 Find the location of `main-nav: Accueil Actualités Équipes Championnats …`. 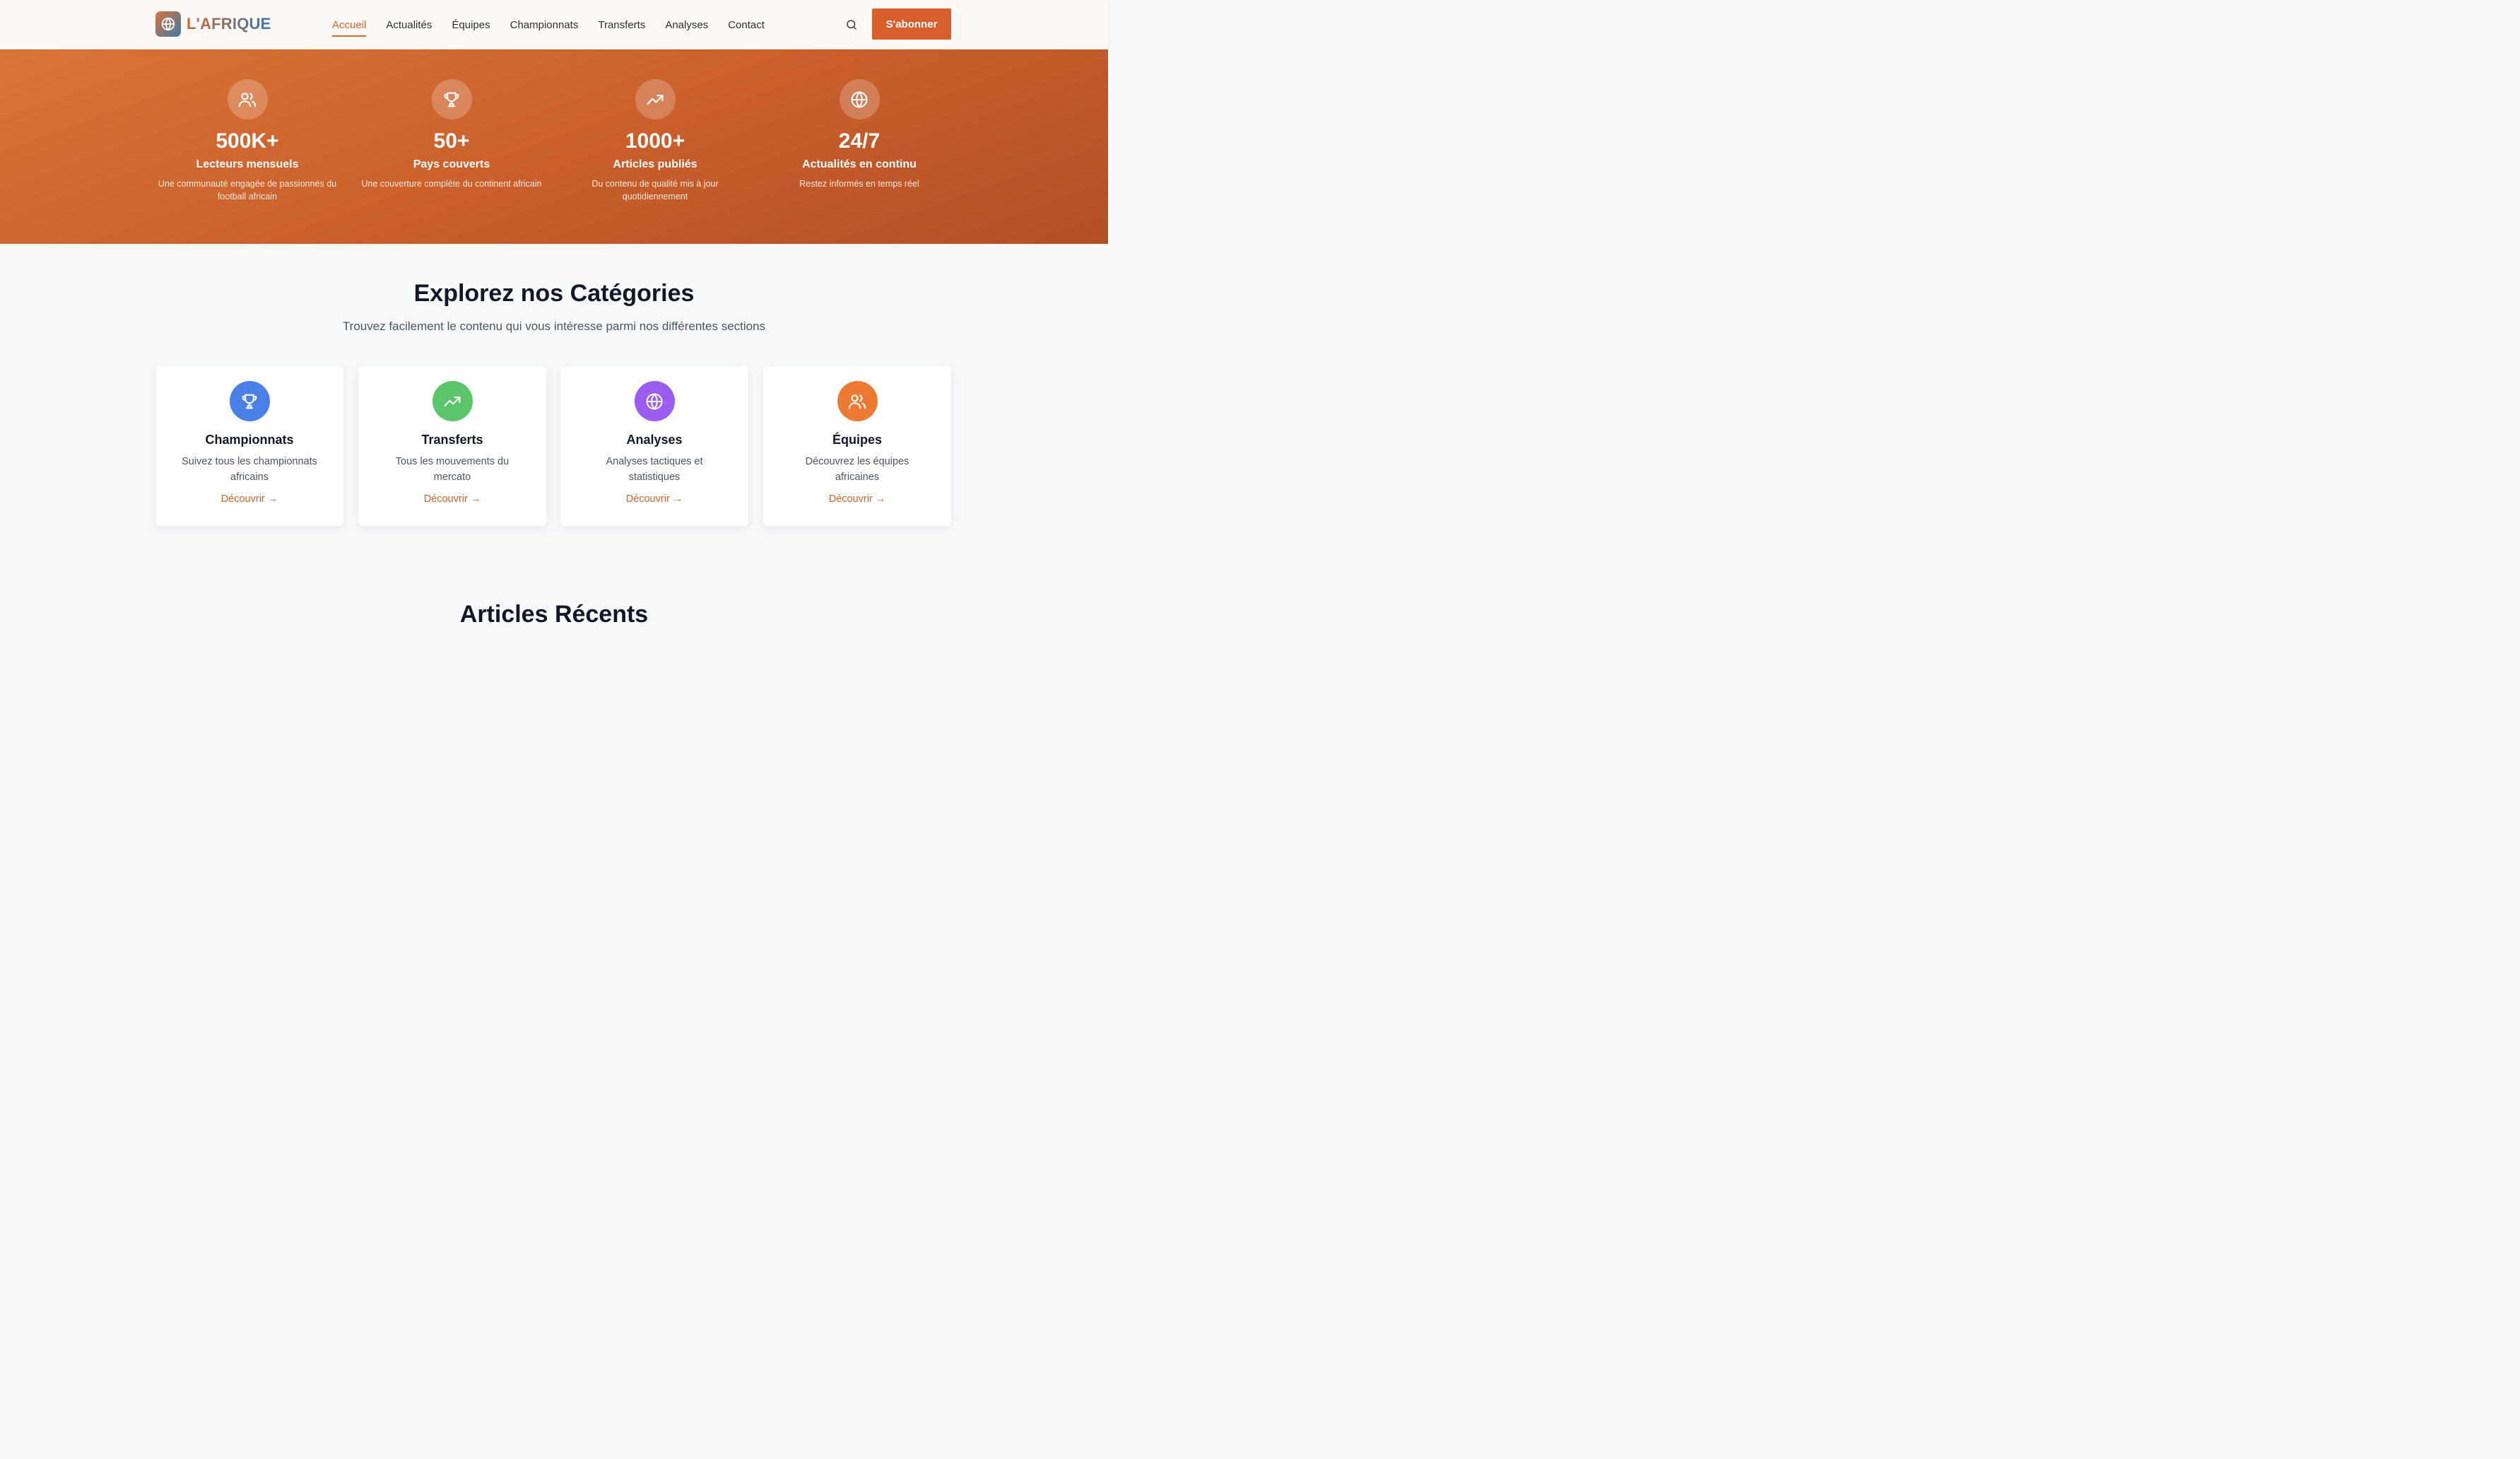

main-nav: Accueil Actualités Équipes Championnats … is located at coordinates (548, 24).